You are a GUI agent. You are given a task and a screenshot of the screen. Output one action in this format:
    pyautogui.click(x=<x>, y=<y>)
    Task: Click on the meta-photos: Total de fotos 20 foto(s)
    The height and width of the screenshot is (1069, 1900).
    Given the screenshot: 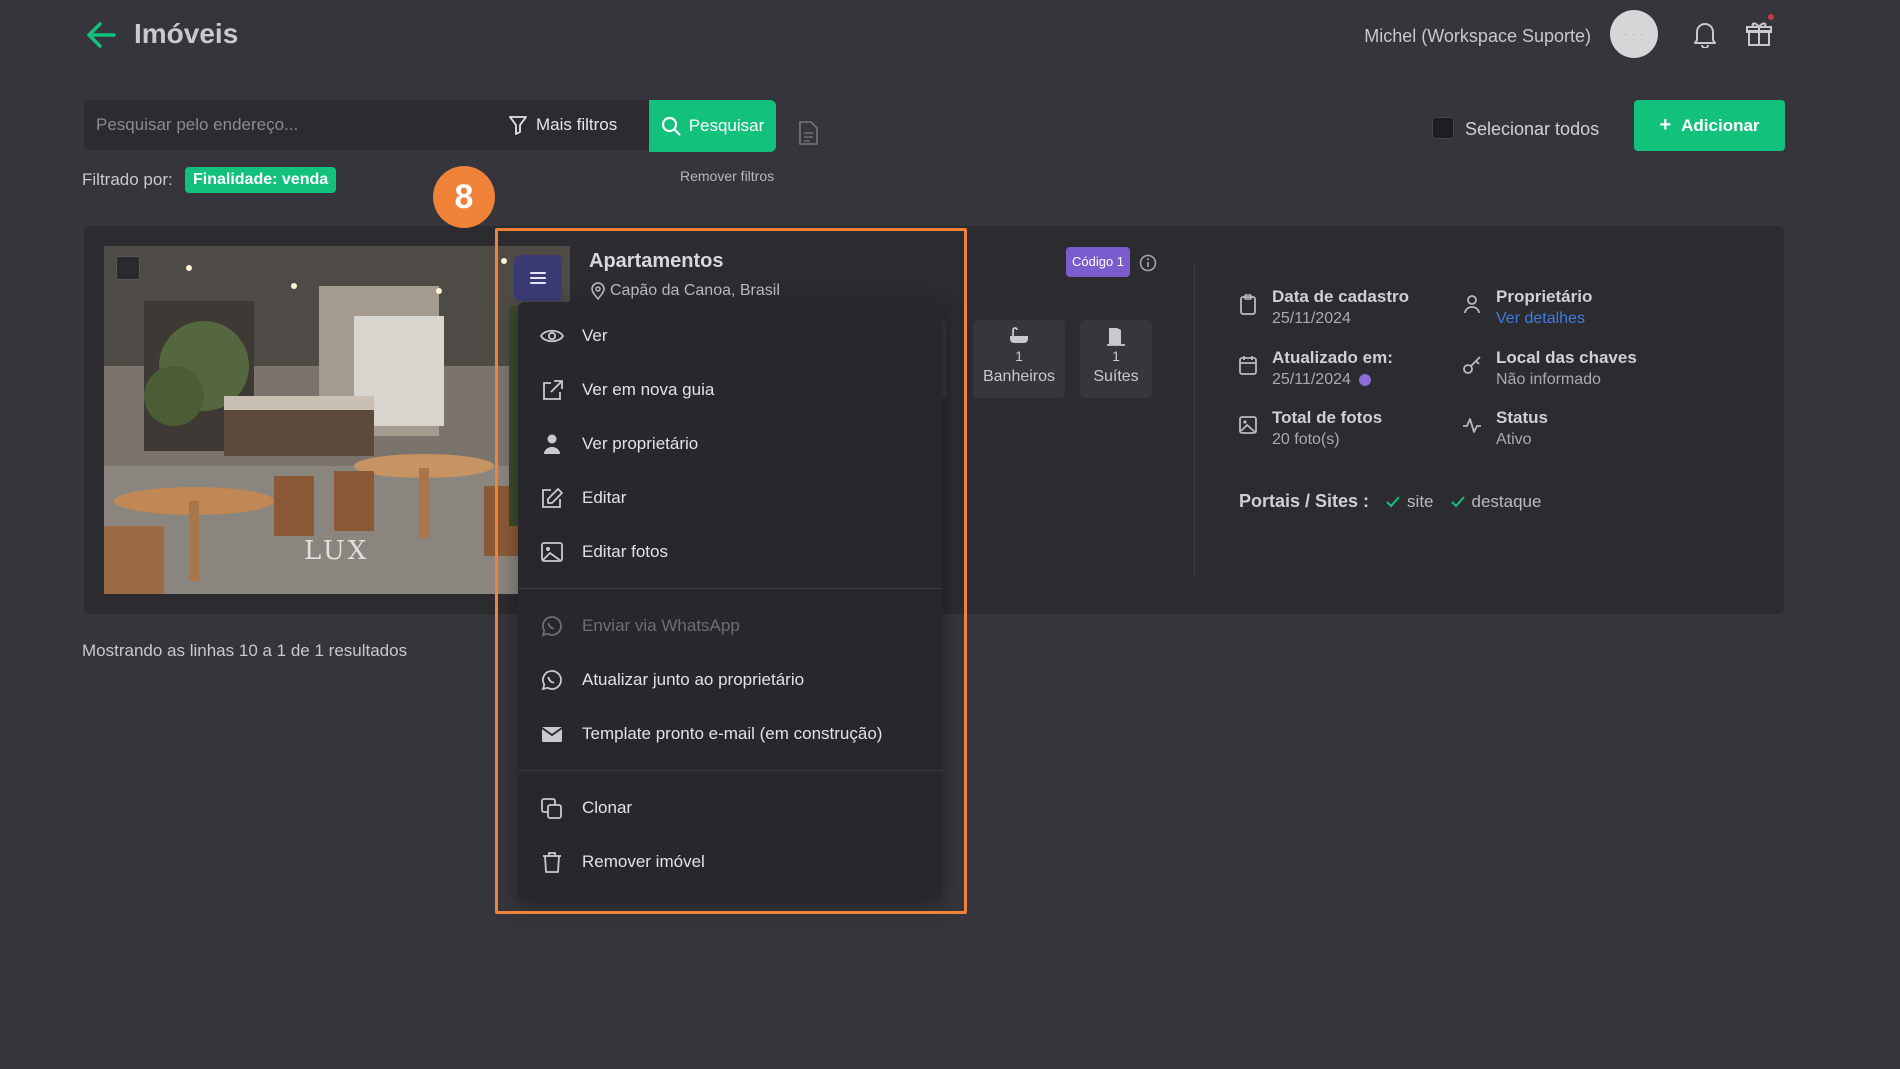 What is the action you would take?
    pyautogui.click(x=1310, y=428)
    